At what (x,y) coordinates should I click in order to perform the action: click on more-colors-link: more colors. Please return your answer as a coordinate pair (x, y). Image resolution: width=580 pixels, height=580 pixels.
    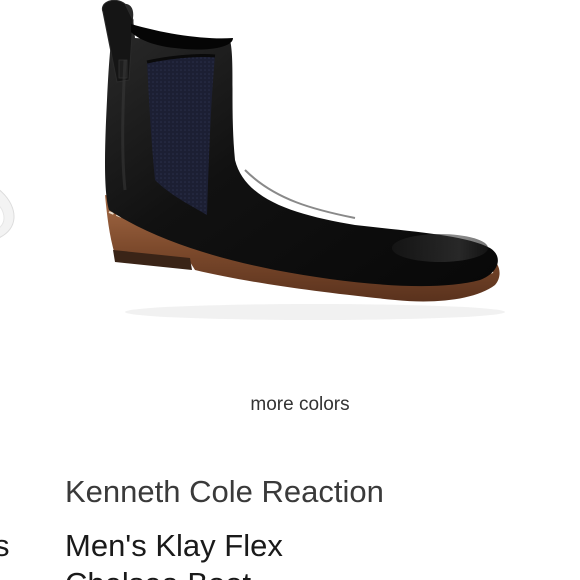
    Looking at the image, I should click on (290, 405).